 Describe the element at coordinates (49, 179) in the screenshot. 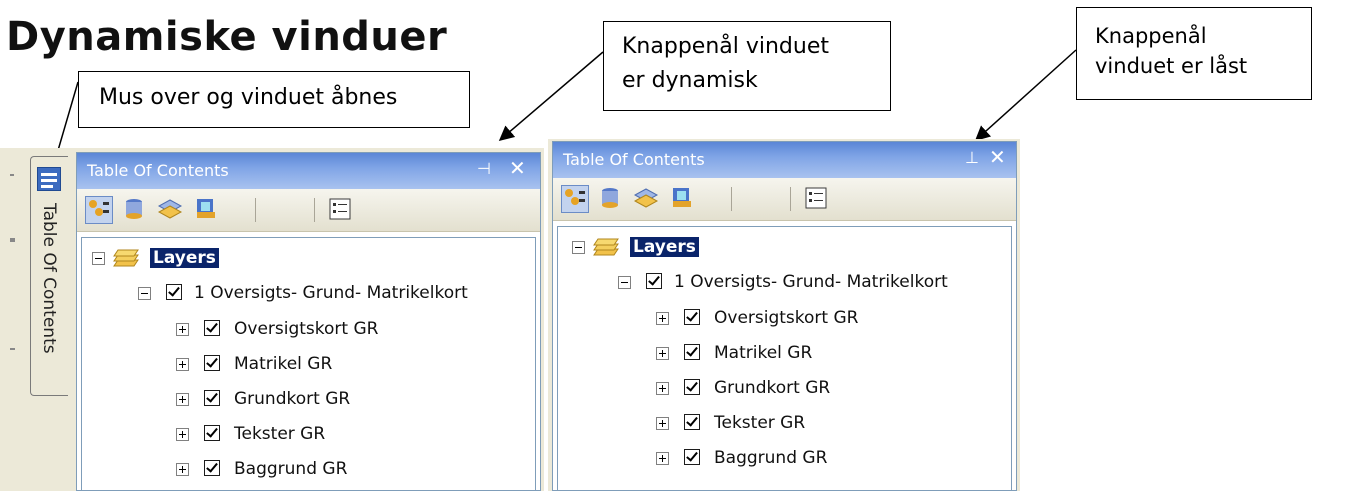

I see `toc-side-tab-icon` at that location.